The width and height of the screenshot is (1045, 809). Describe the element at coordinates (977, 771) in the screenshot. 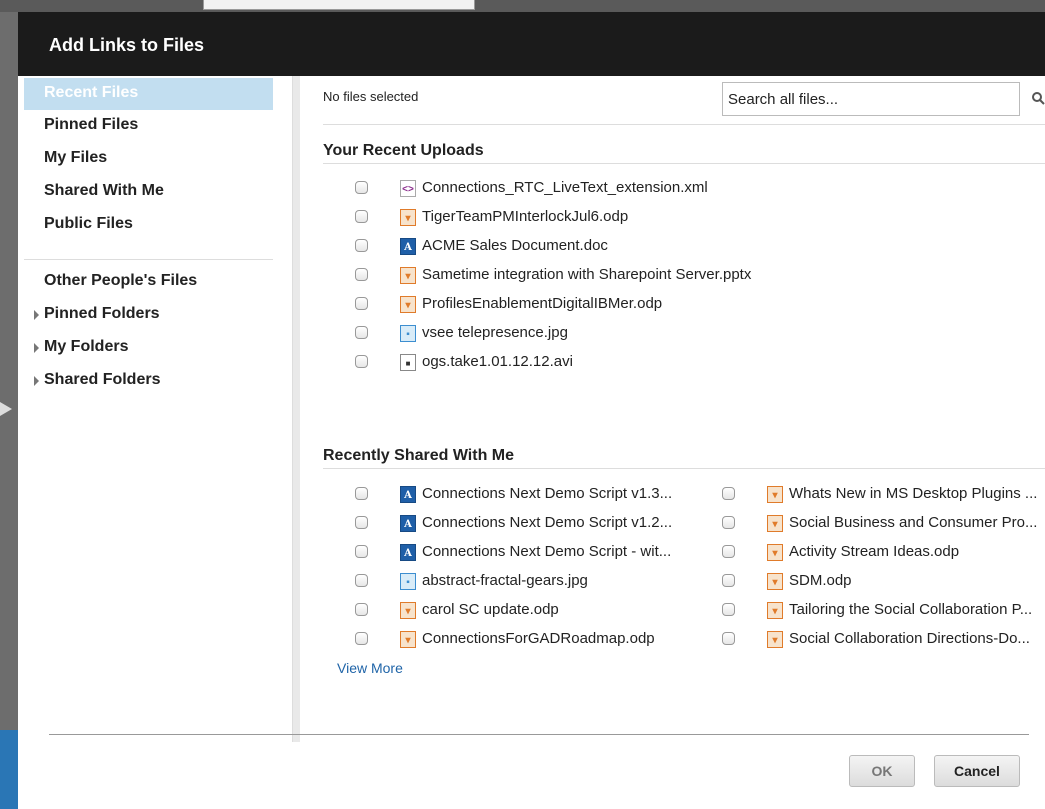

I see `cancel-button: Cancel` at that location.